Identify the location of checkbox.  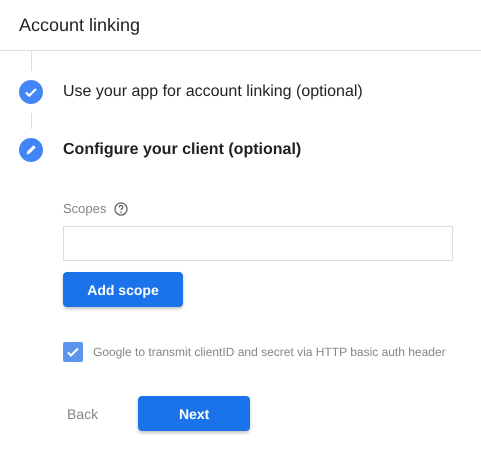
(73, 352).